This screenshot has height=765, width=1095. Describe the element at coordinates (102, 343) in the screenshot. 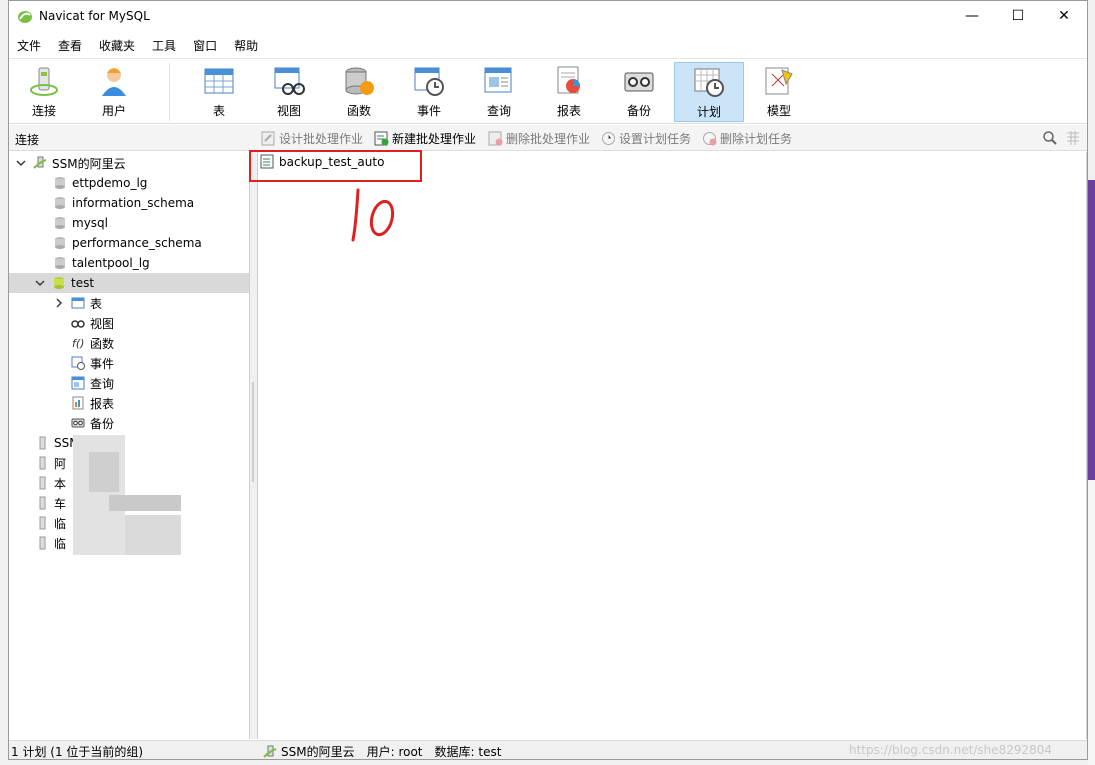

I see `tree-label: 函数` at that location.